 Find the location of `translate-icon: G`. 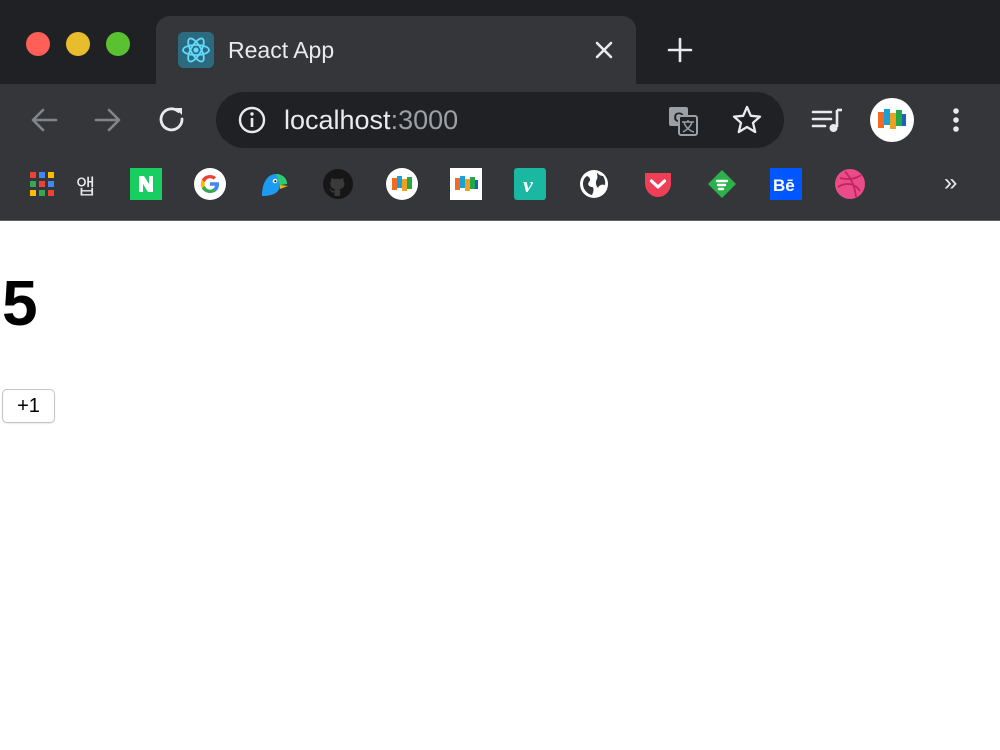

translate-icon: G is located at coordinates (683, 121).